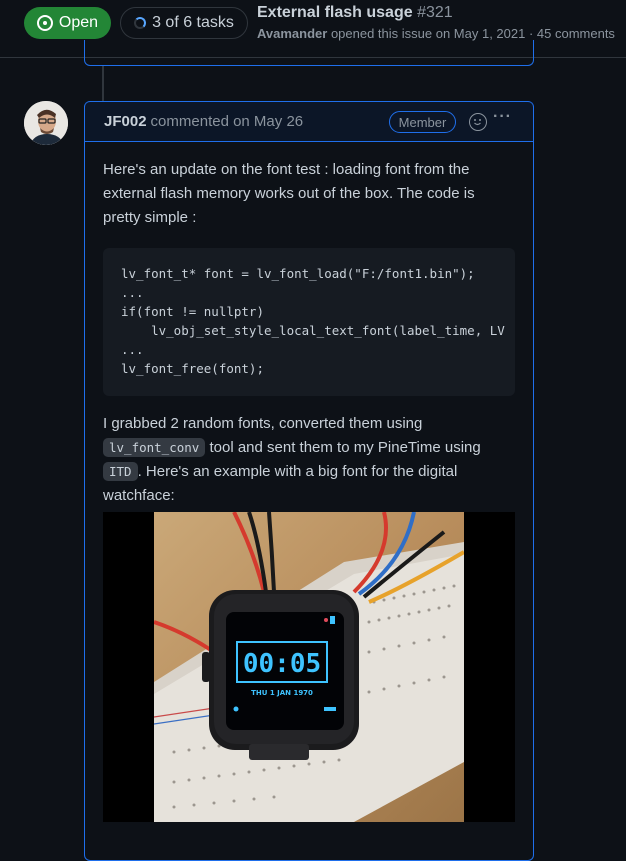  What do you see at coordinates (478, 122) in the screenshot?
I see `add-reaction-icon` at bounding box center [478, 122].